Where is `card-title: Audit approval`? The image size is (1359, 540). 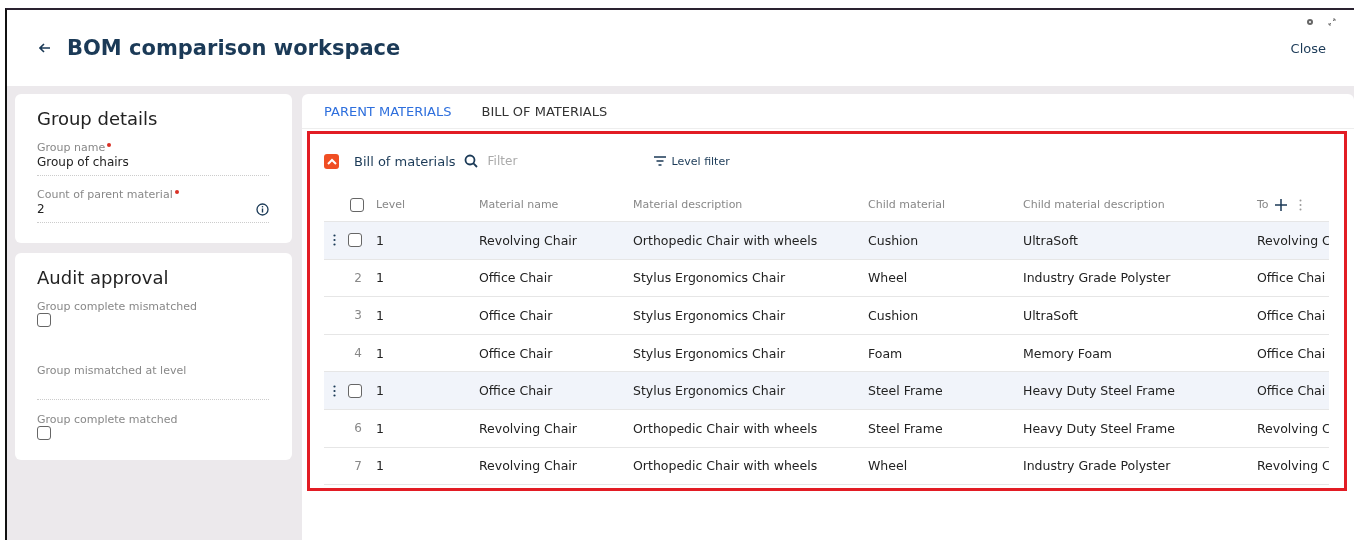
card-title: Audit approval is located at coordinates (103, 277).